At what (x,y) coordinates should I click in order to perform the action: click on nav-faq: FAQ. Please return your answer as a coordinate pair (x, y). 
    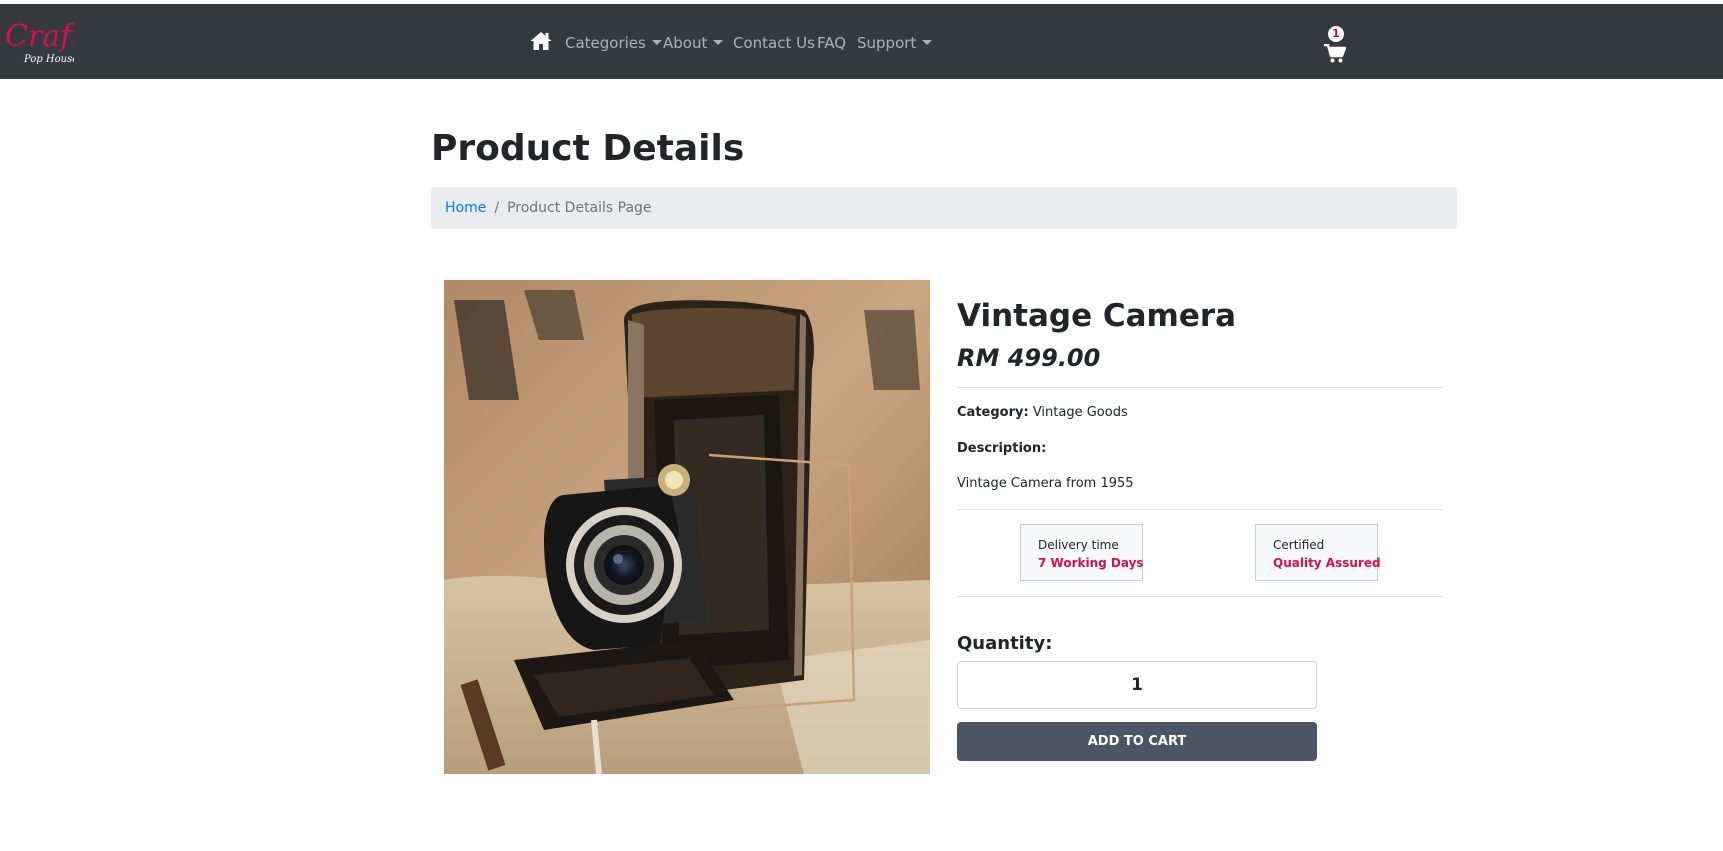
    Looking at the image, I should click on (831, 43).